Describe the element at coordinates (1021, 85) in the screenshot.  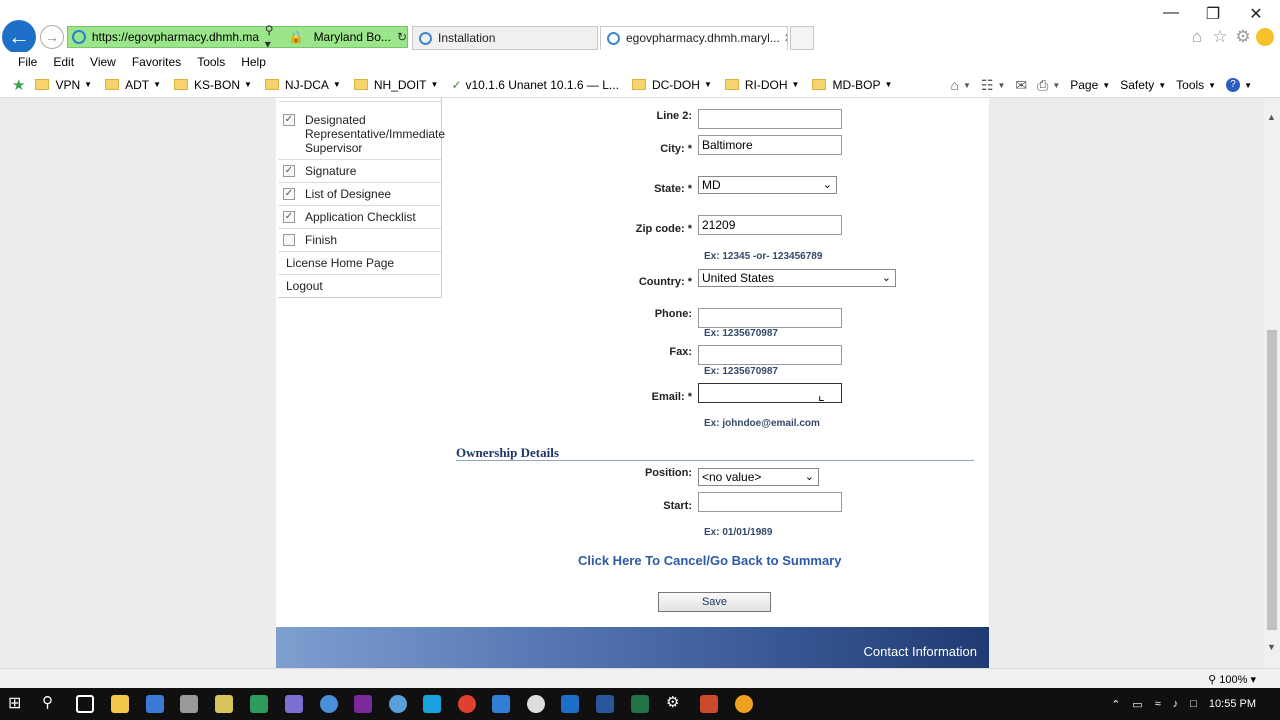
I see `mail-icon: ✉` at that location.